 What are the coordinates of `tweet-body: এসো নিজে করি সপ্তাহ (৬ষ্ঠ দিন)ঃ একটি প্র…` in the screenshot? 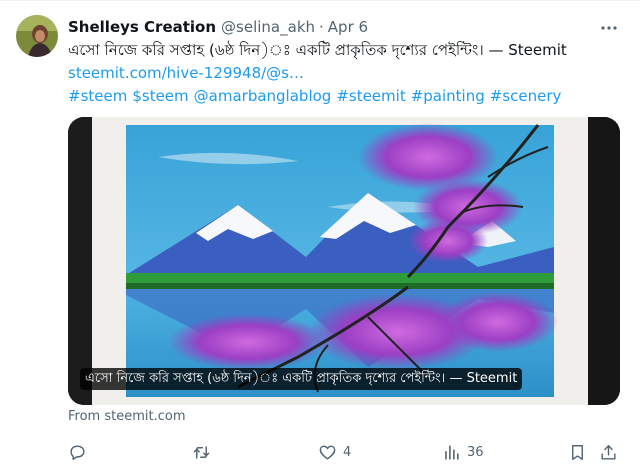 It's located at (317, 50).